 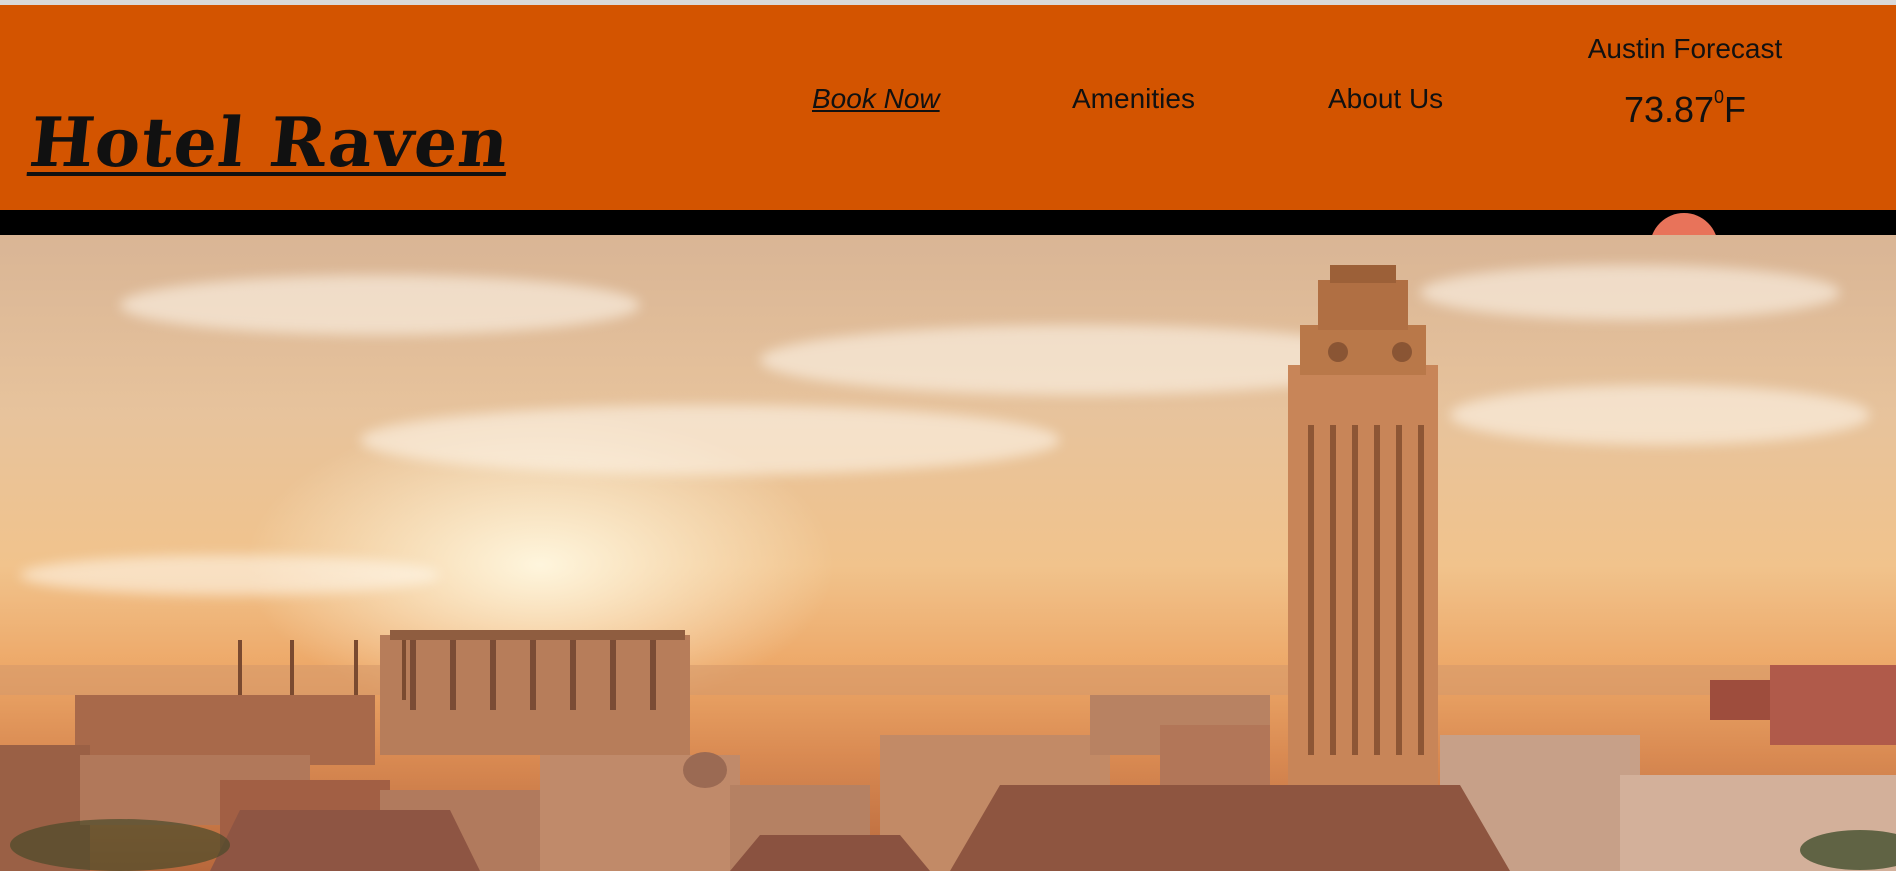 I want to click on temperature-unit: F, so click(x=1735, y=109).